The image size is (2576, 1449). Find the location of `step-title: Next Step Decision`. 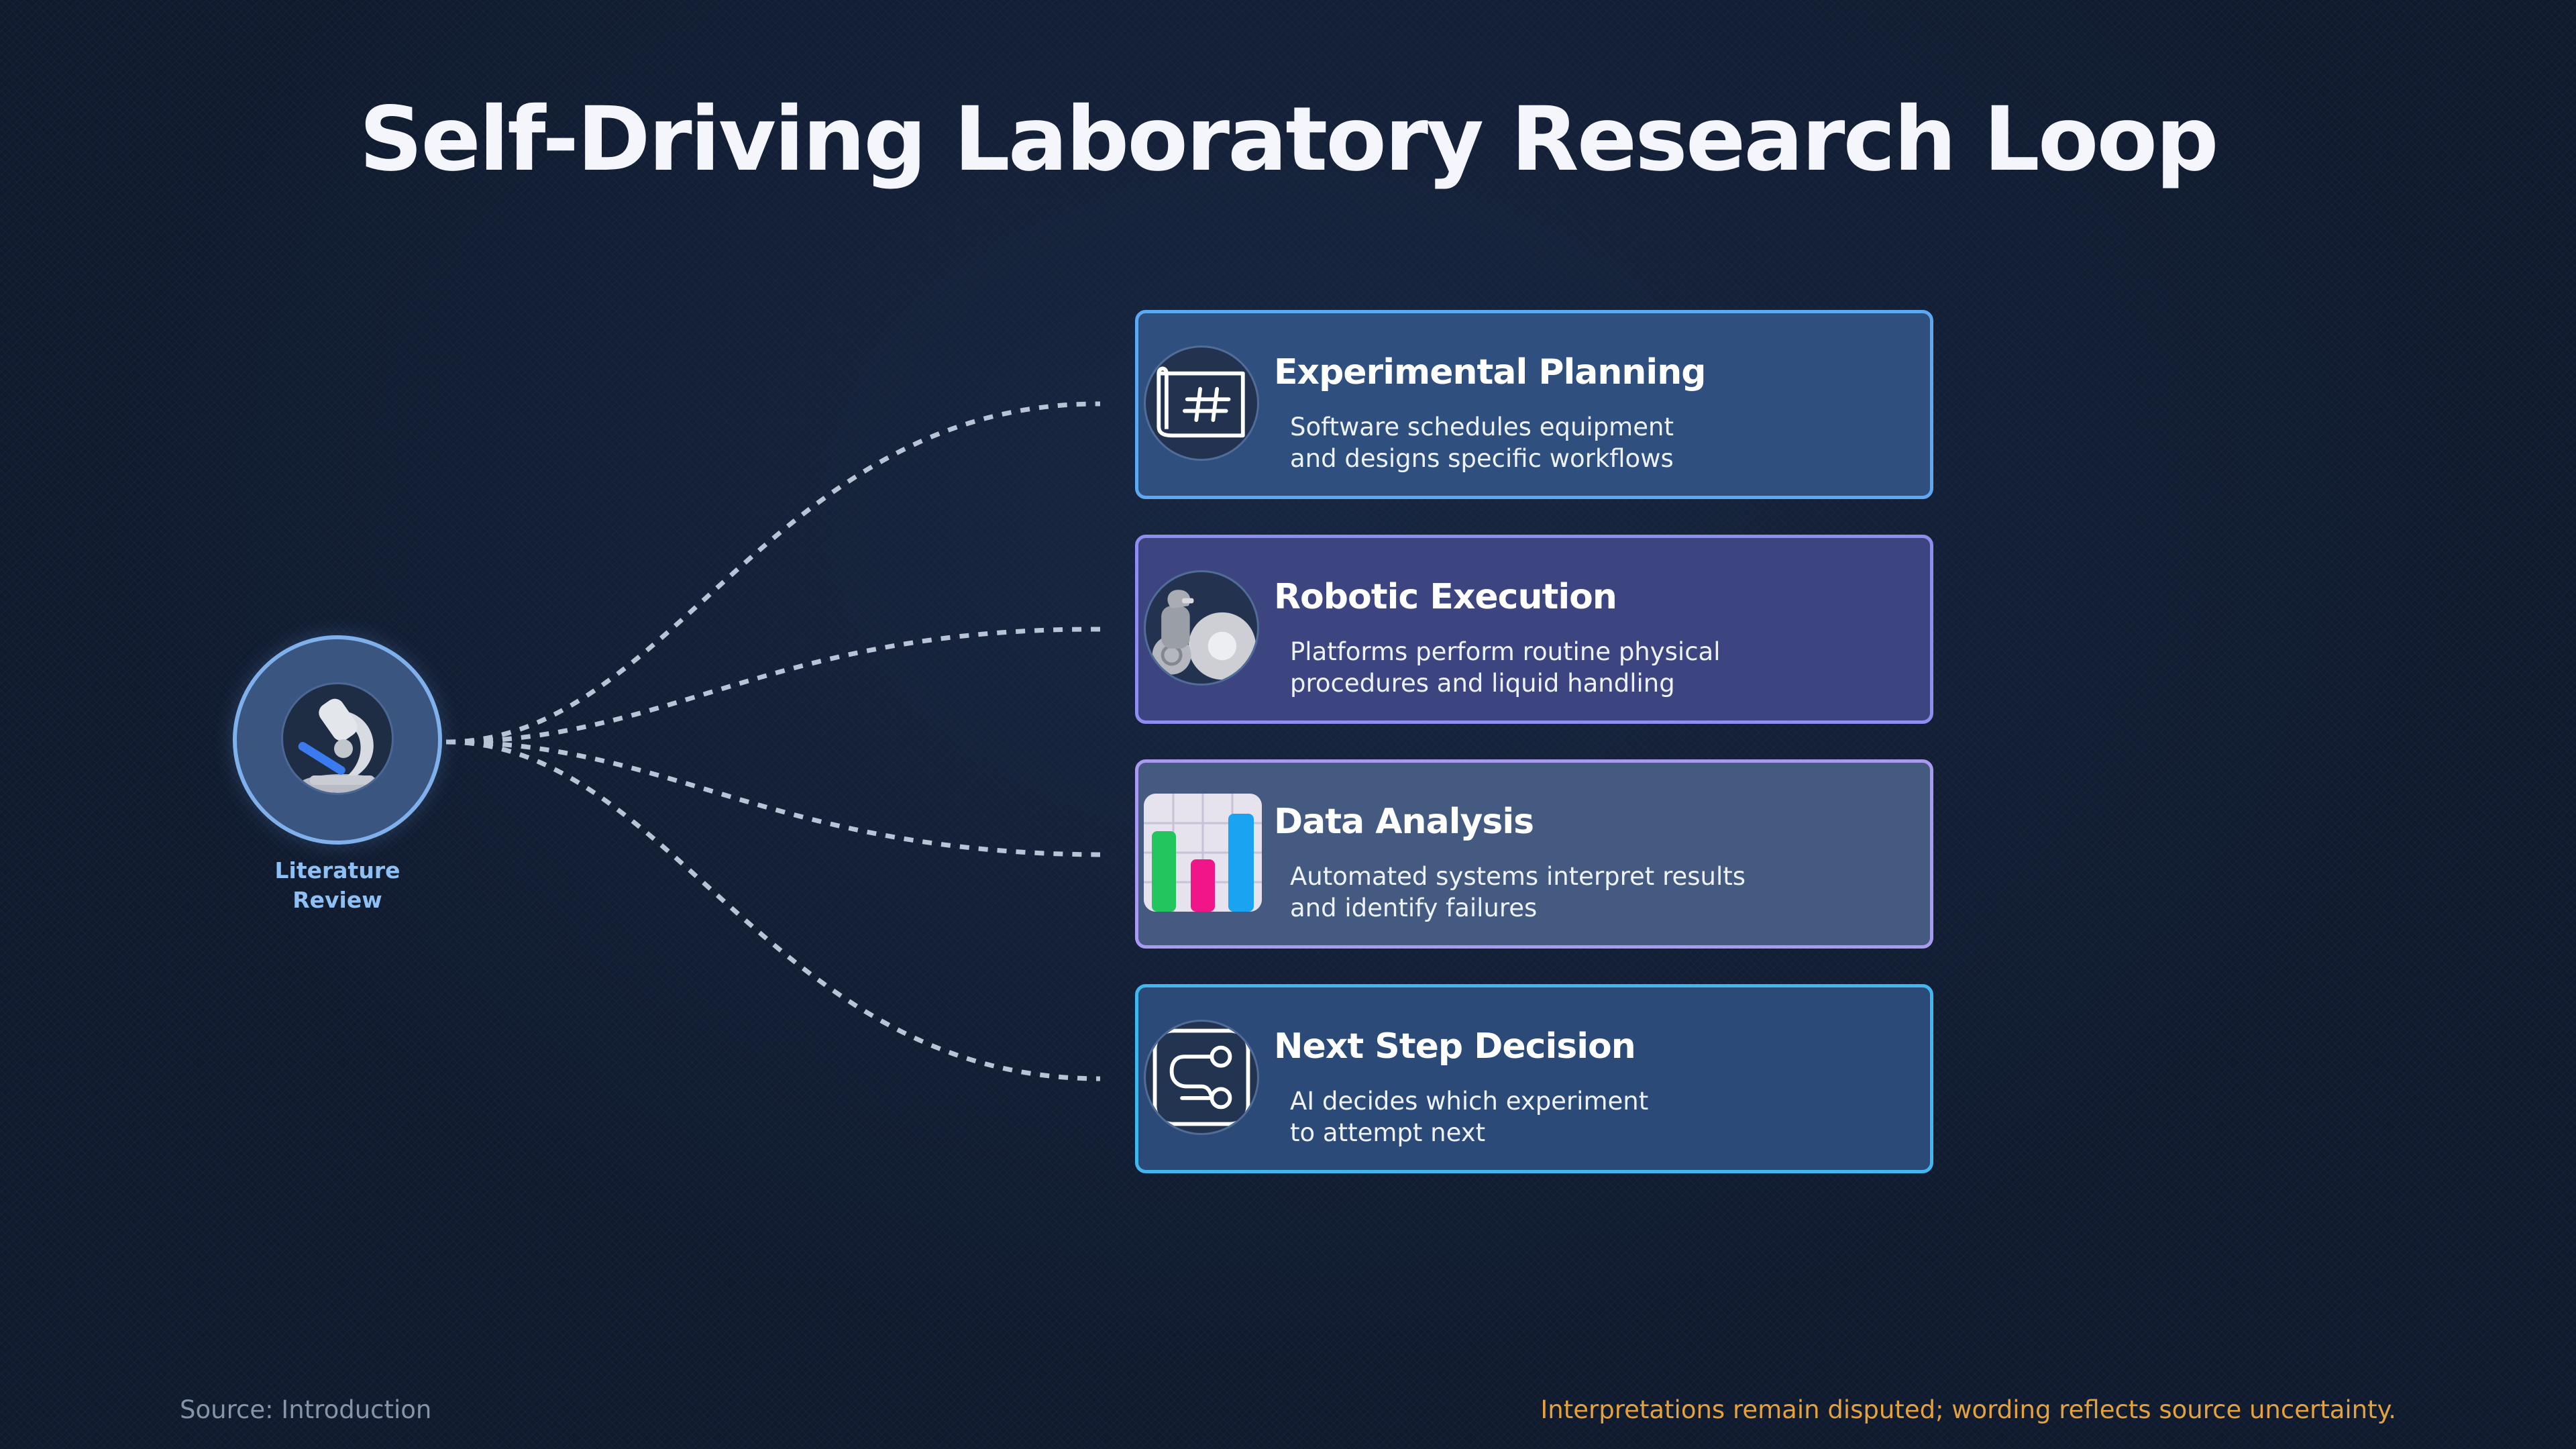

step-title: Next Step Decision is located at coordinates (1455, 1046).